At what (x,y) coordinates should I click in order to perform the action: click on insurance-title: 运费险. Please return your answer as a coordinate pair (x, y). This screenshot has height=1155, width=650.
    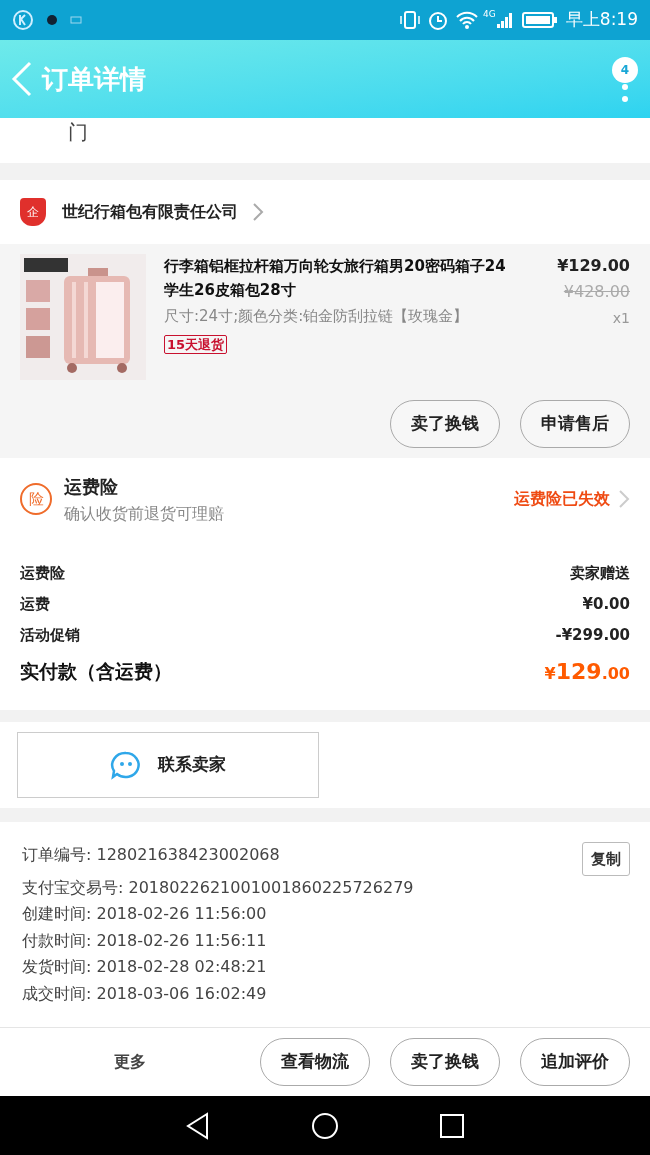
    Looking at the image, I should click on (91, 486).